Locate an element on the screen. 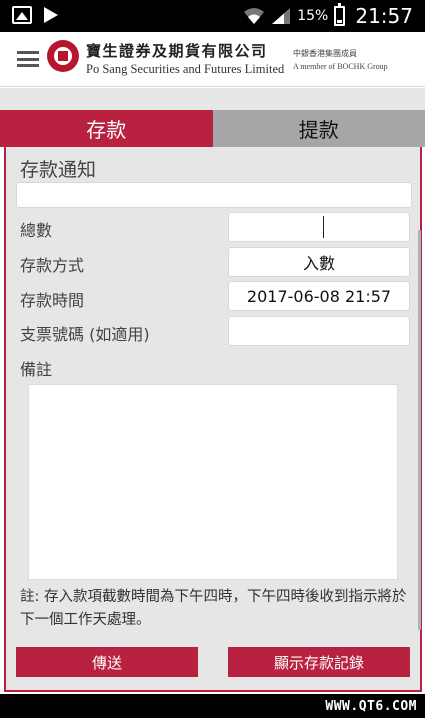 This screenshot has height=718, width=425. cheque-number-input is located at coordinates (319, 331).